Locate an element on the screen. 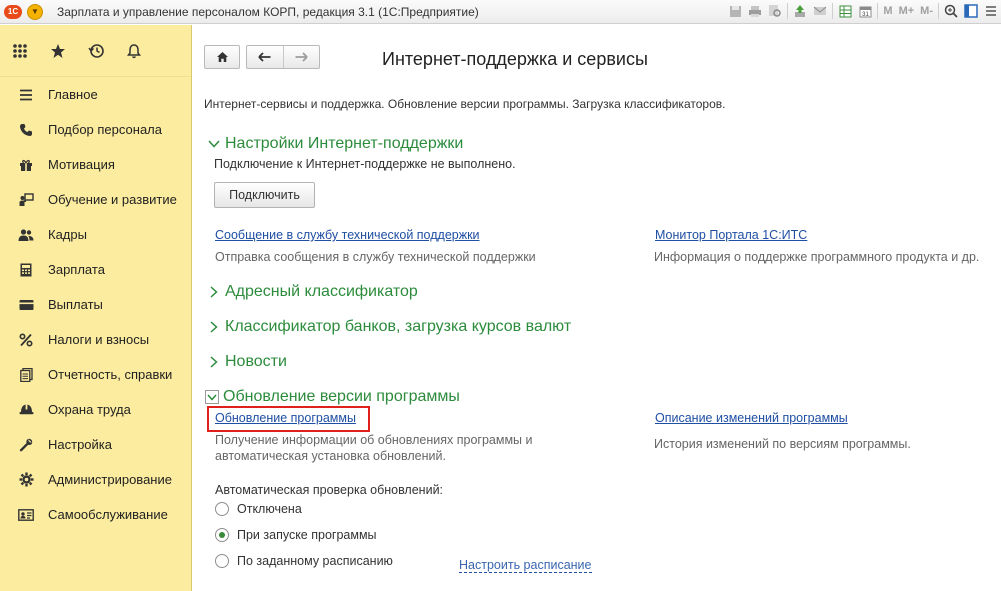 This screenshot has height=591, width=1001. radio-disabled: Отключена is located at coordinates (258, 509).